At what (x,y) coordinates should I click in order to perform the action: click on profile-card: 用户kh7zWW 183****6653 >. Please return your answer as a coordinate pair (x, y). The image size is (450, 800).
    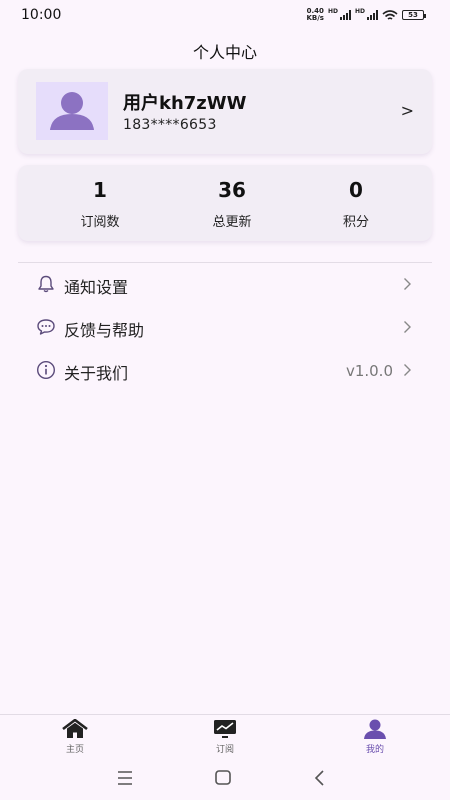
    Looking at the image, I should click on (225, 111).